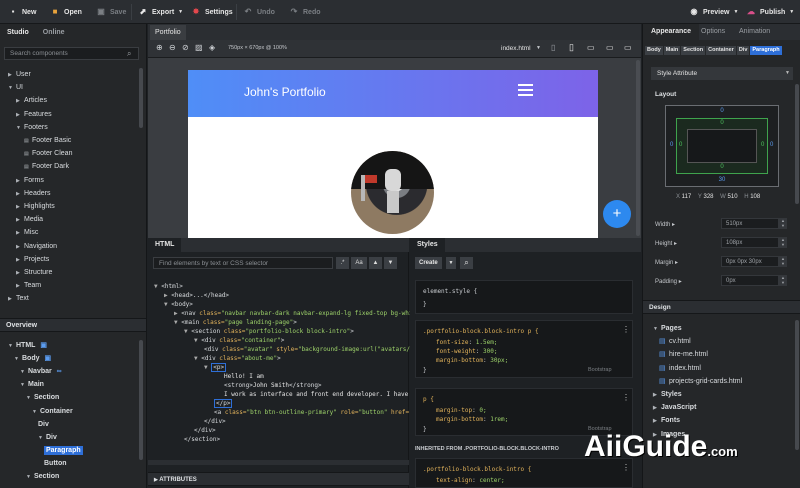  I want to click on tree-item-footer-basic: ▤ Footer Basic, so click(47, 141).